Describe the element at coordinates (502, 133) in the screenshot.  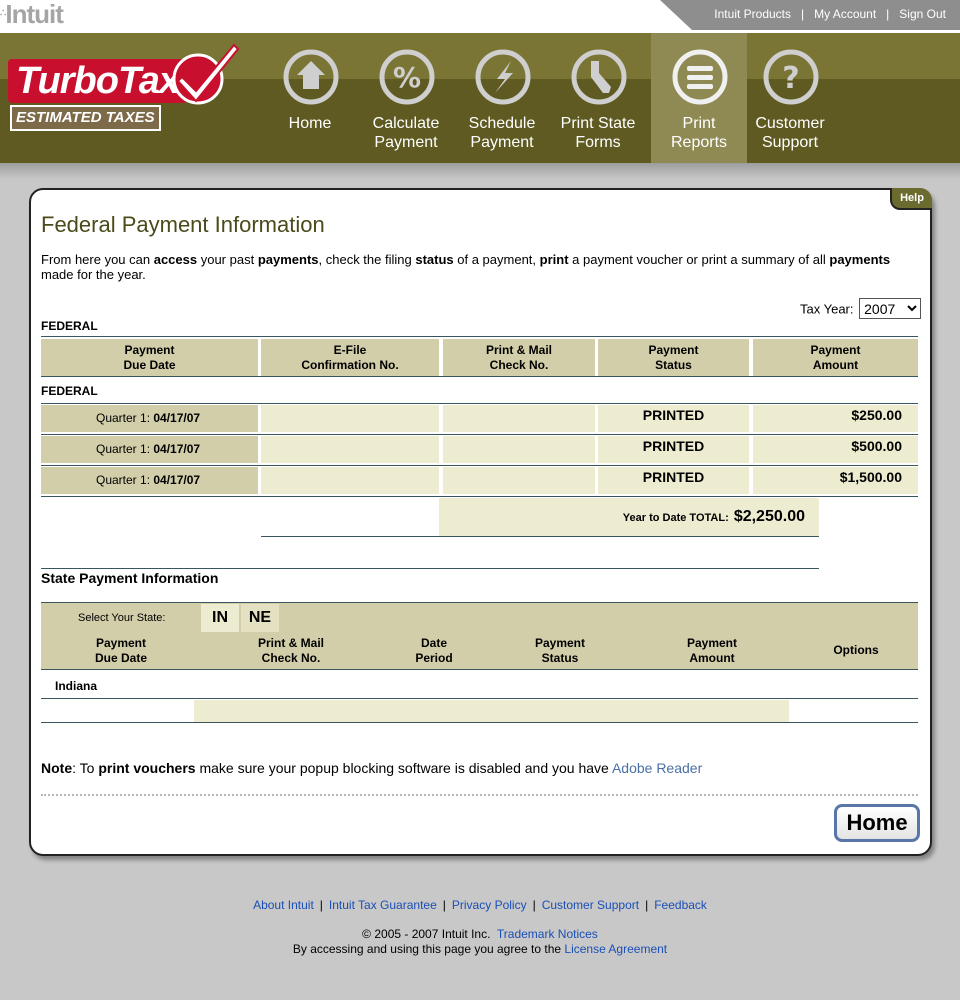
I see `nav-schedule-payment-label: Schedule Payment` at that location.